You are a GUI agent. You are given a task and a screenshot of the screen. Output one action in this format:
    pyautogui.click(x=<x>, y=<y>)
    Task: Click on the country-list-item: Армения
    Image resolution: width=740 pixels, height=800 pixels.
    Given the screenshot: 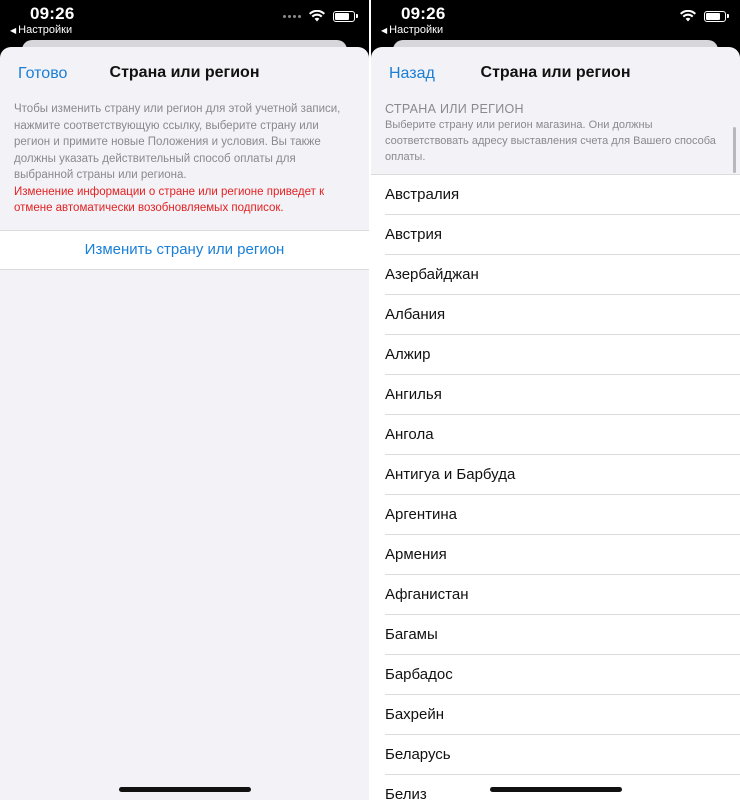 What is the action you would take?
    pyautogui.click(x=562, y=555)
    